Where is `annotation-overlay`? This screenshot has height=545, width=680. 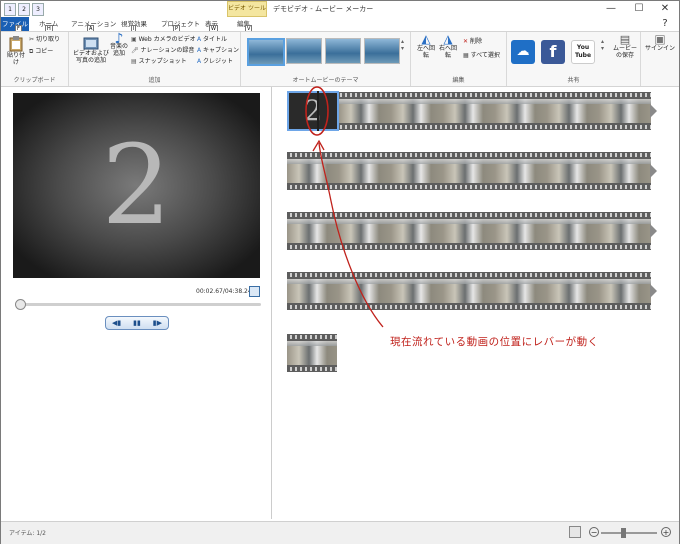
annotation-overlay is located at coordinates (344, 207).